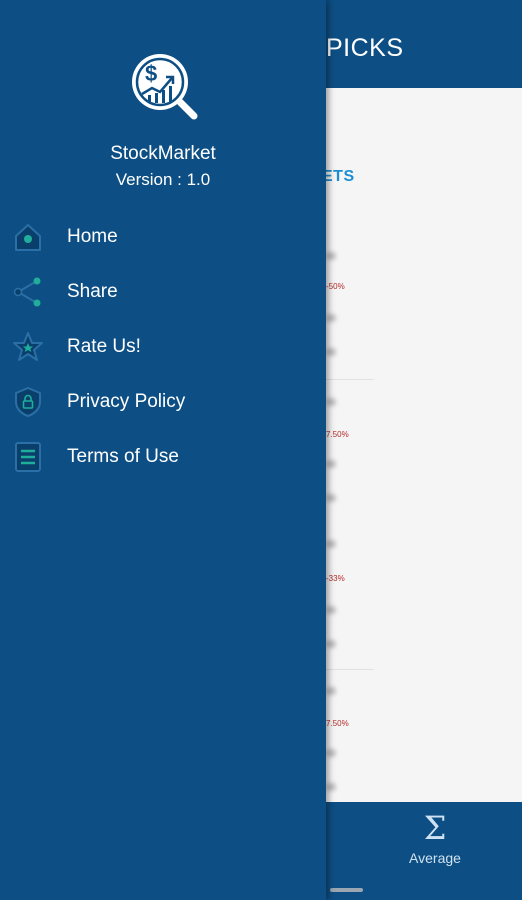 Image resolution: width=522 pixels, height=900 pixels. Describe the element at coordinates (338, 176) in the screenshot. I see `section-heading: ETS` at that location.